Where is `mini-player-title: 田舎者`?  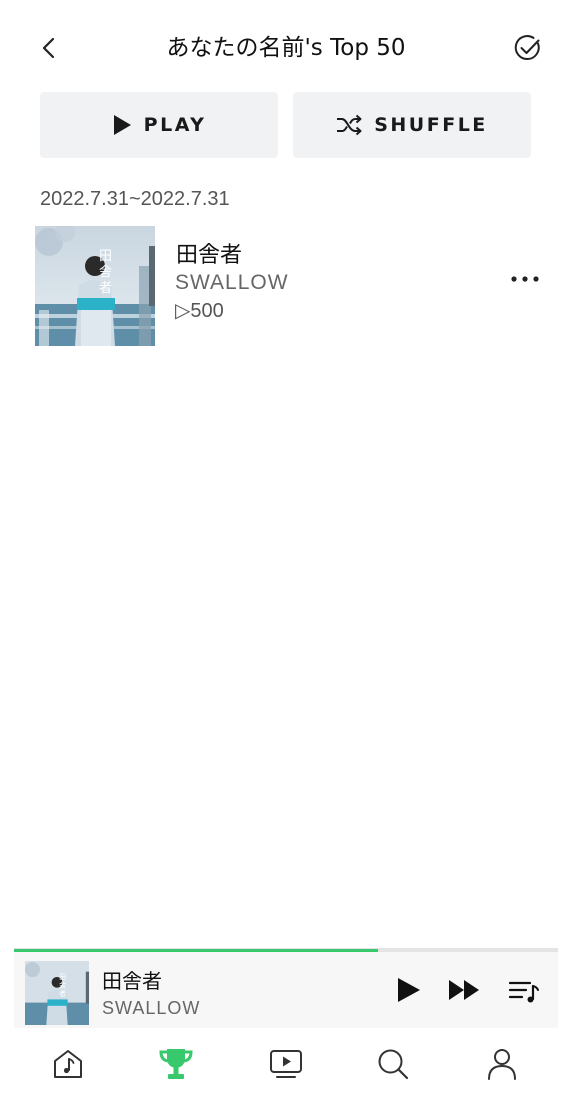 mini-player-title: 田舎者 is located at coordinates (132, 981).